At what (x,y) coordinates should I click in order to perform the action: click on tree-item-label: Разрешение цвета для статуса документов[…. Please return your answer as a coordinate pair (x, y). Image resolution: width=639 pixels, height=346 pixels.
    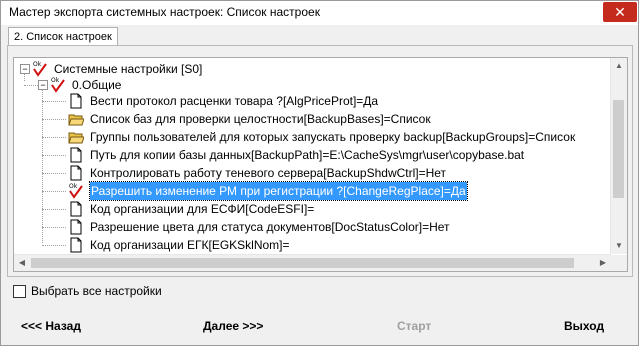
    Looking at the image, I should click on (270, 227).